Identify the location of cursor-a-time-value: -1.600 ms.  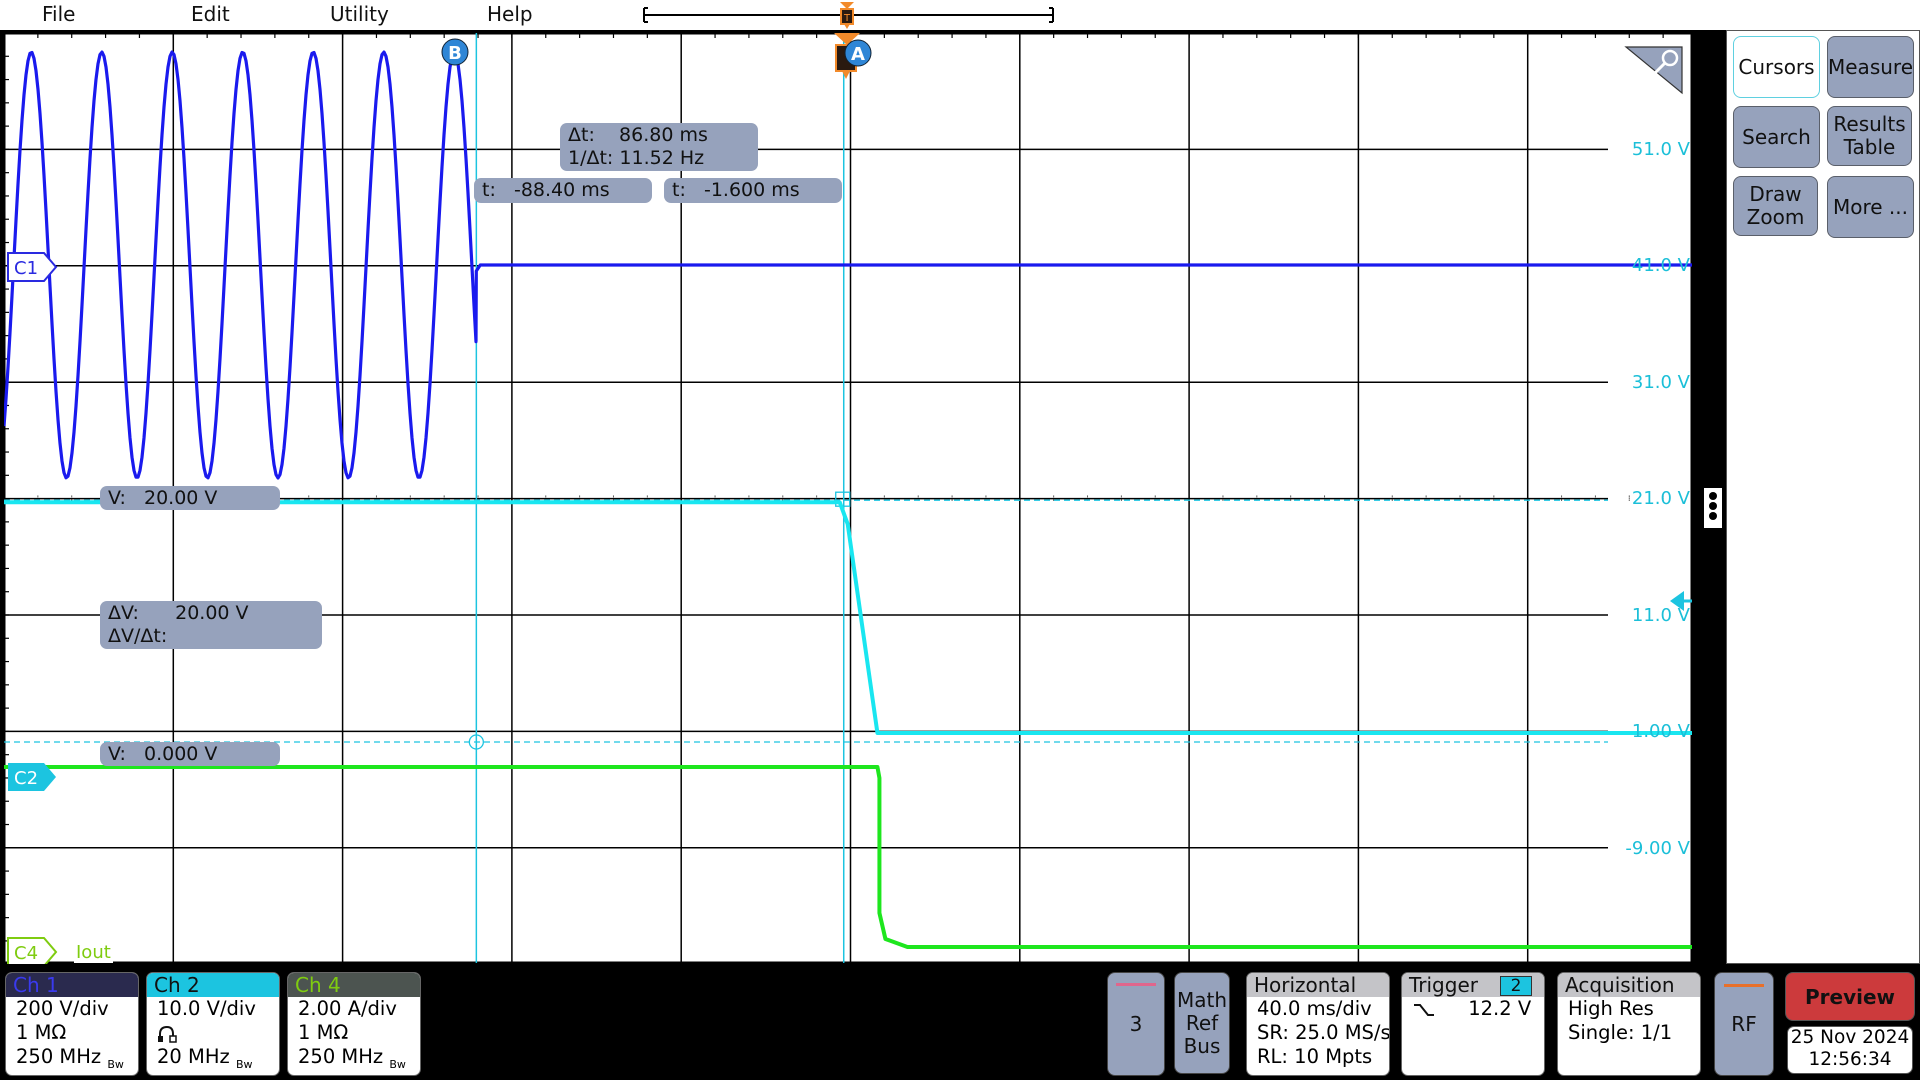
(751, 190).